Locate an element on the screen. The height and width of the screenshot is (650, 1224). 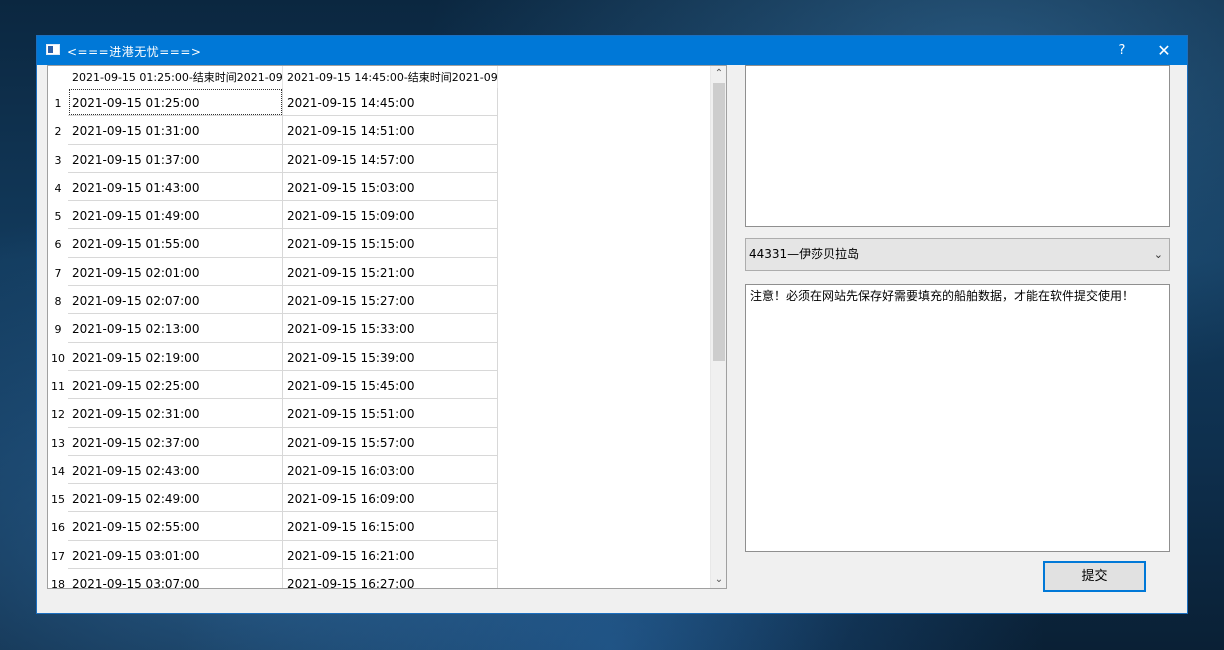
end-time-cell: 2021-09-15 15:33:00 is located at coordinates (390, 328).